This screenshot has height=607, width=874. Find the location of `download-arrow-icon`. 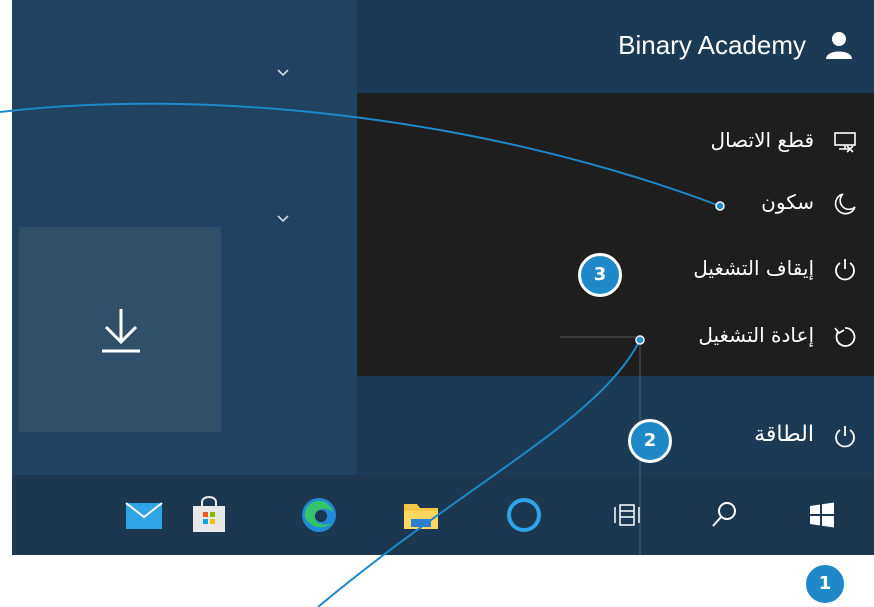

download-arrow-icon is located at coordinates (121, 331).